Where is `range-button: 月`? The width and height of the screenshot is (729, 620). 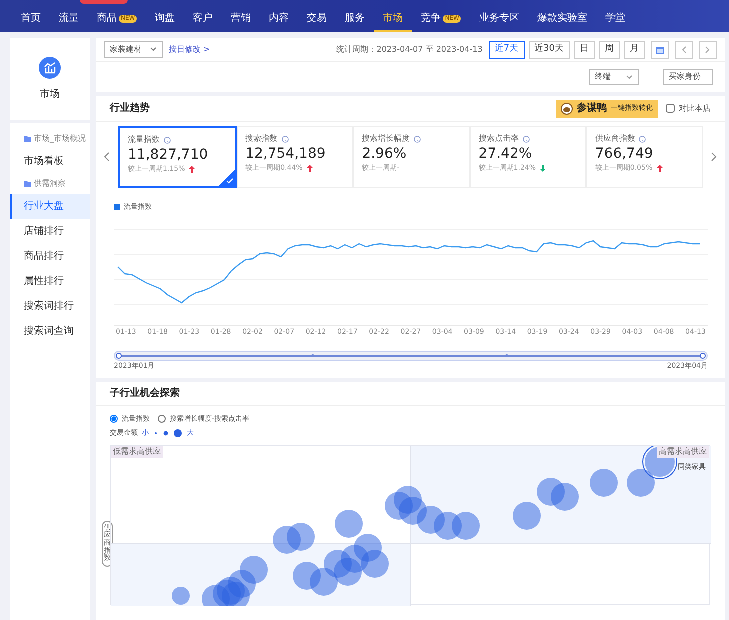 range-button: 月 is located at coordinates (634, 49).